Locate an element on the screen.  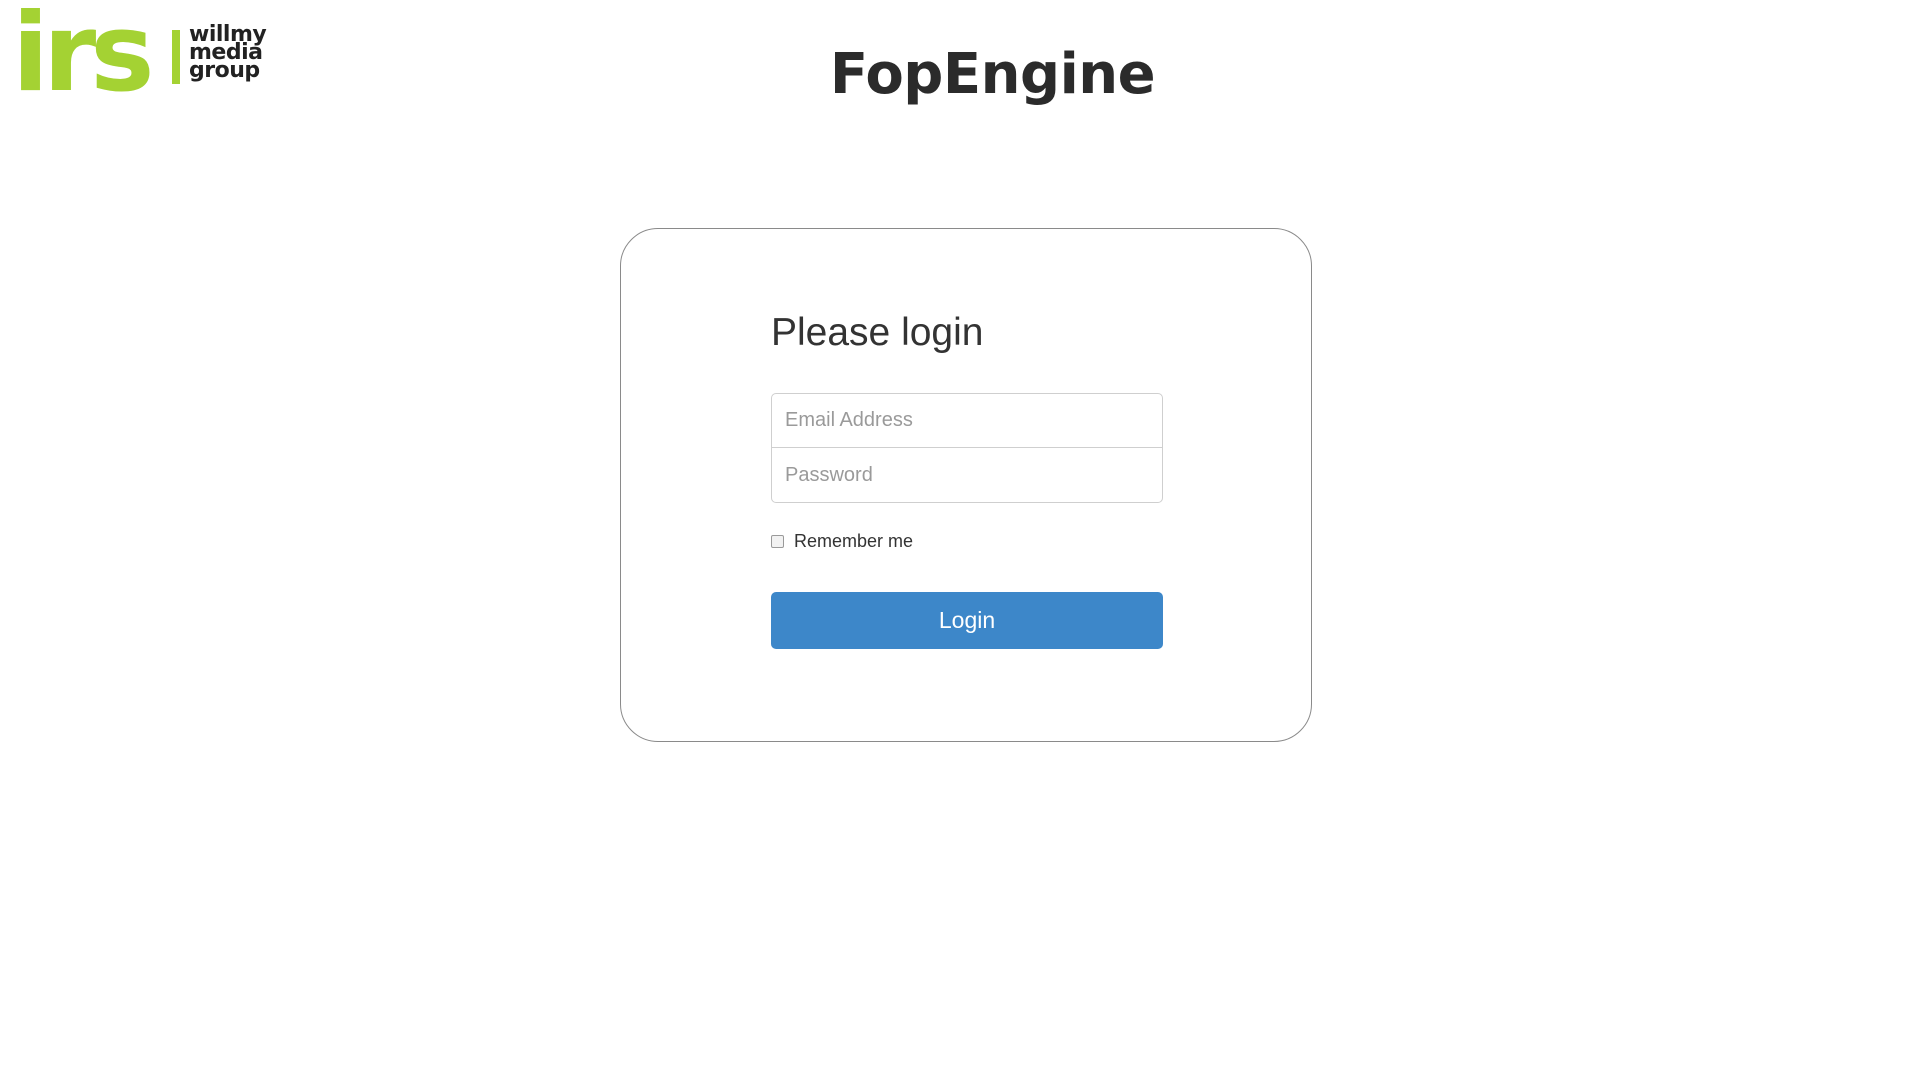
login-button: Login is located at coordinates (967, 620).